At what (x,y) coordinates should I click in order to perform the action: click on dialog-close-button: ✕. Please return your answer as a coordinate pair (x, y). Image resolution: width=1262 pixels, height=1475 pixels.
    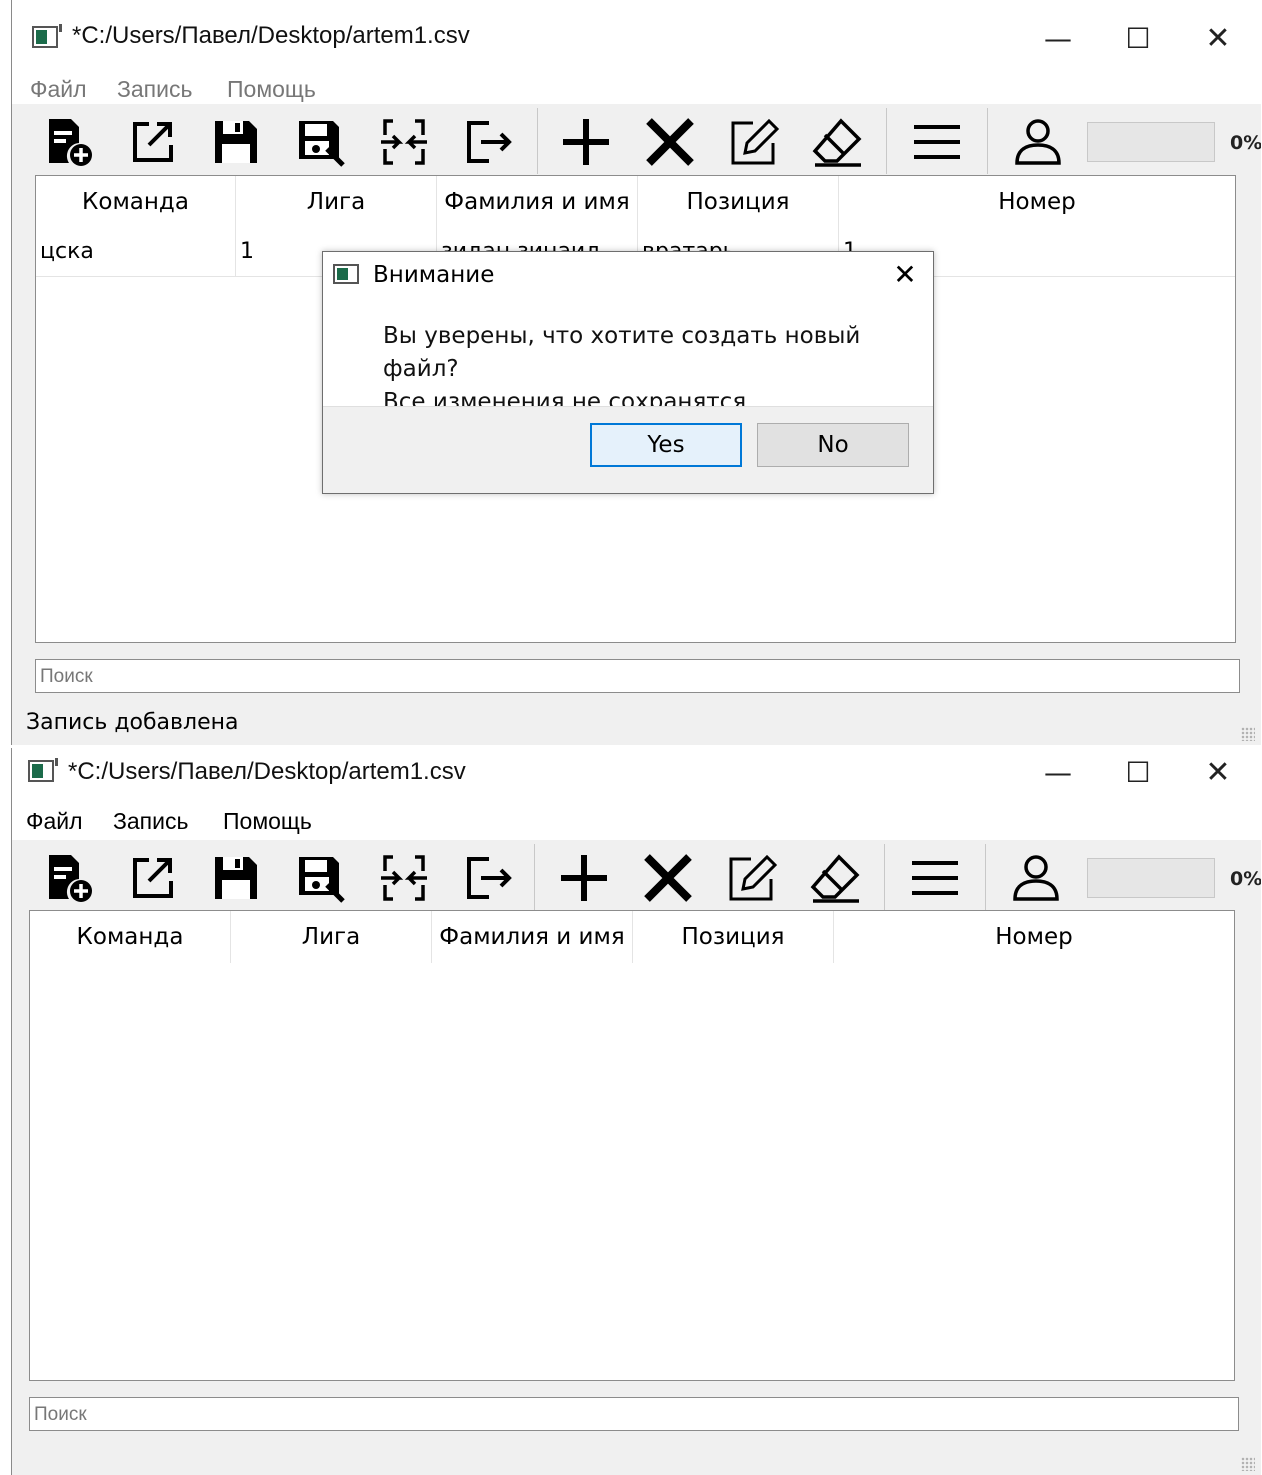
    Looking at the image, I should click on (905, 274).